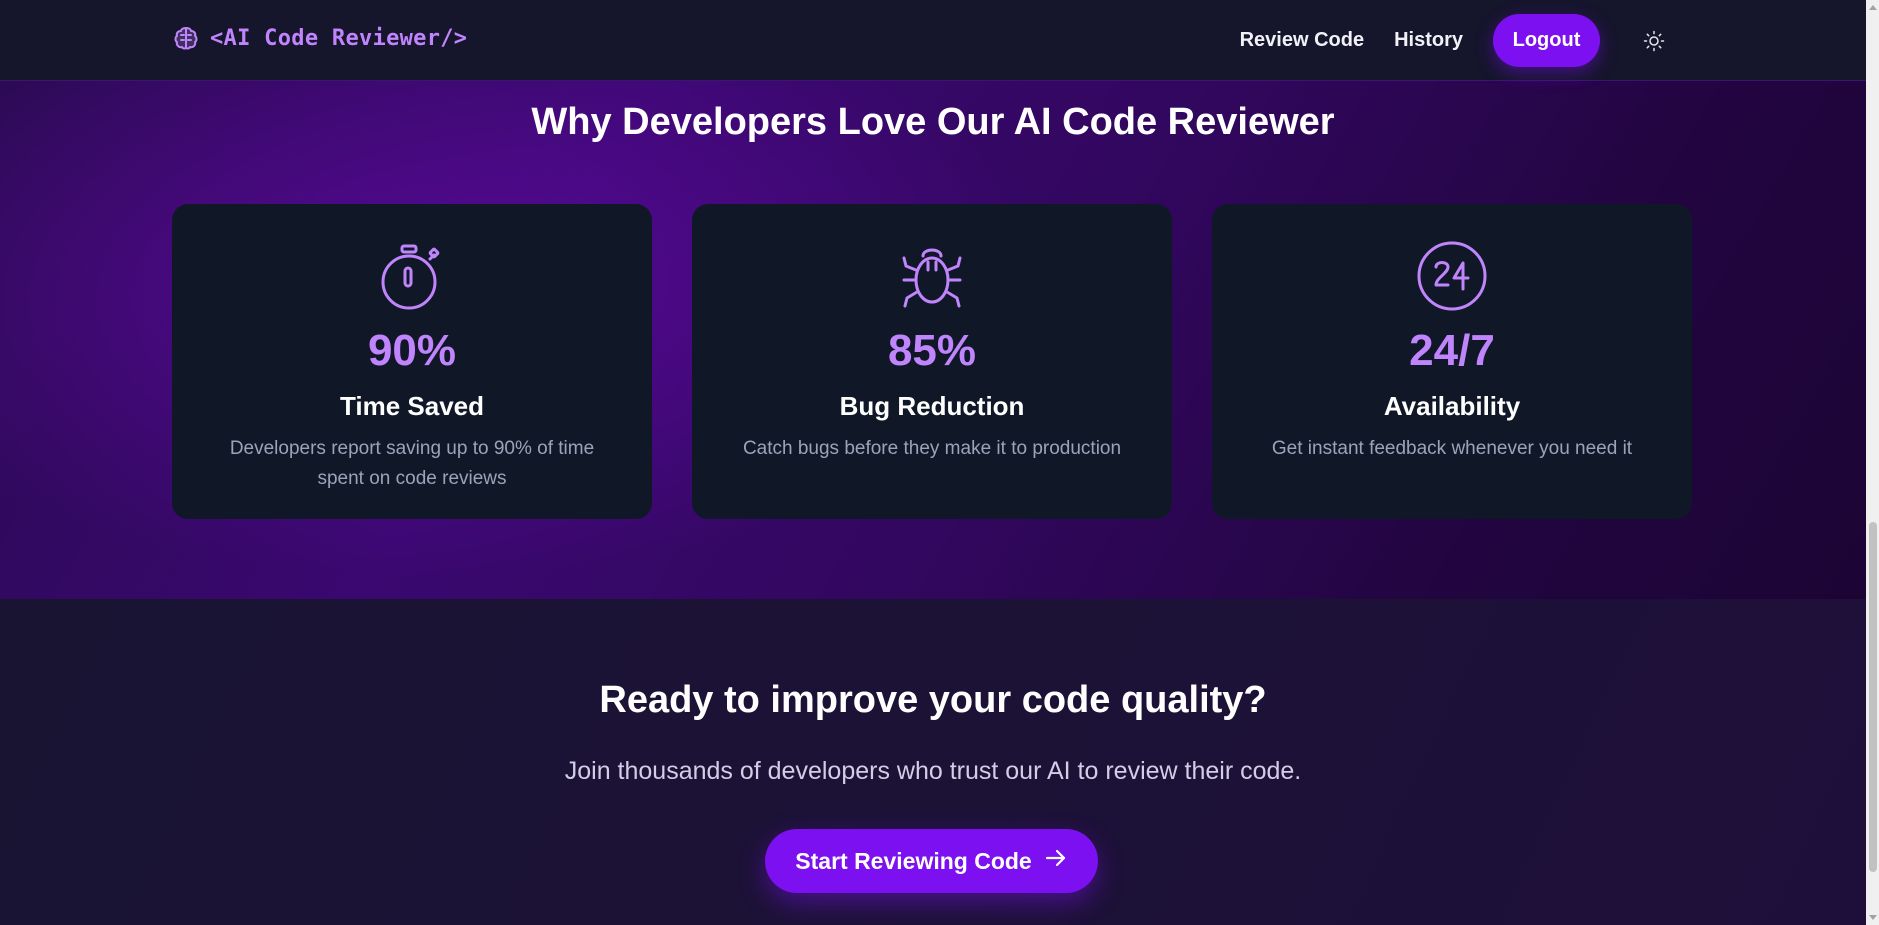 This screenshot has height=925, width=1879. I want to click on stat-value: 24/7, so click(1452, 350).